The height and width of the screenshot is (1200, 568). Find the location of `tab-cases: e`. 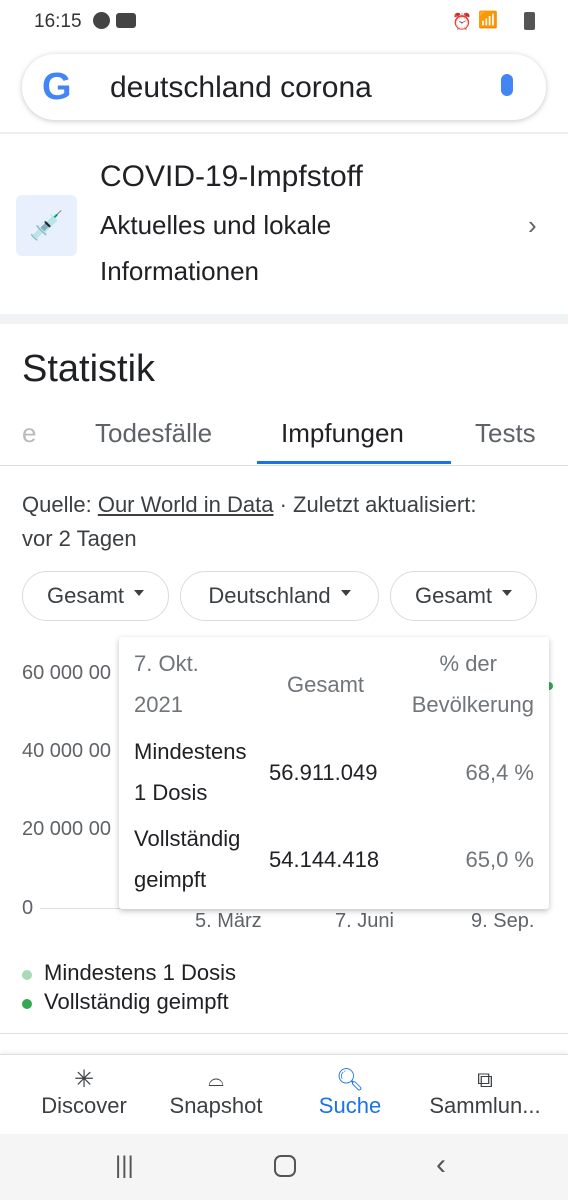

tab-cases: e is located at coordinates (29, 433).